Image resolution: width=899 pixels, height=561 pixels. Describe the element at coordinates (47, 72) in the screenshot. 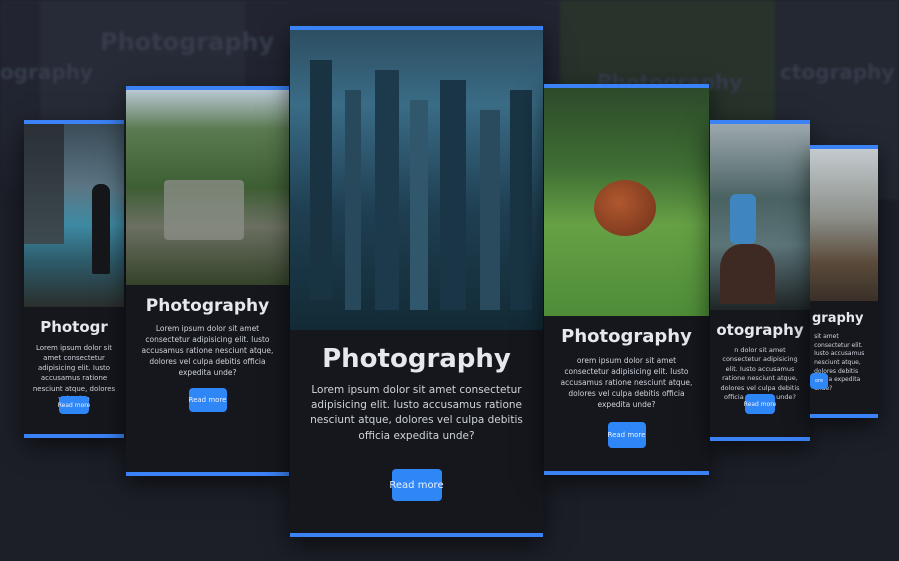

I see `bg-title-far-left: ography` at that location.